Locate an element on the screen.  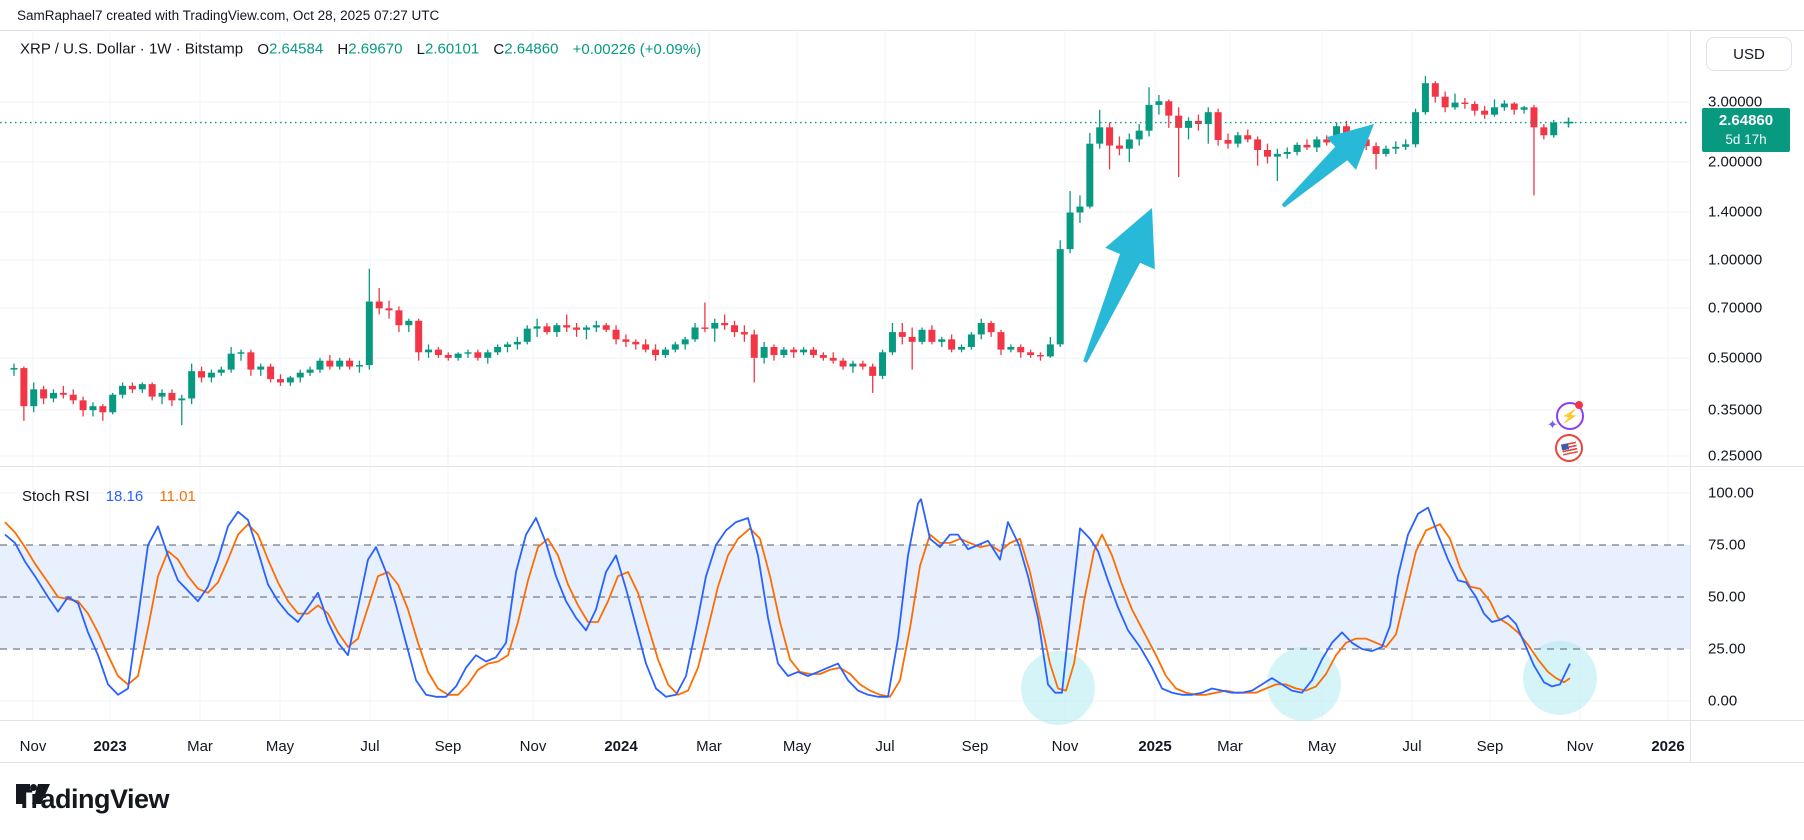
time-axis-month-label: Mar is located at coordinates (709, 746).